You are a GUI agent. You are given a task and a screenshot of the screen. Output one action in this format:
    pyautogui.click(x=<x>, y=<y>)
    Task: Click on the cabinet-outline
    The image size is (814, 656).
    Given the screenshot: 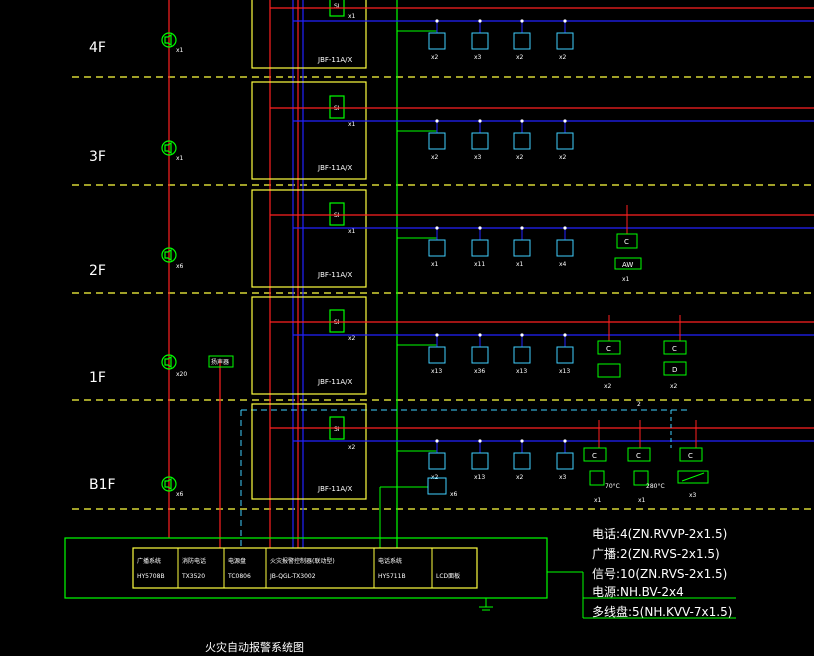 What is the action you would take?
    pyautogui.click(x=306, y=568)
    